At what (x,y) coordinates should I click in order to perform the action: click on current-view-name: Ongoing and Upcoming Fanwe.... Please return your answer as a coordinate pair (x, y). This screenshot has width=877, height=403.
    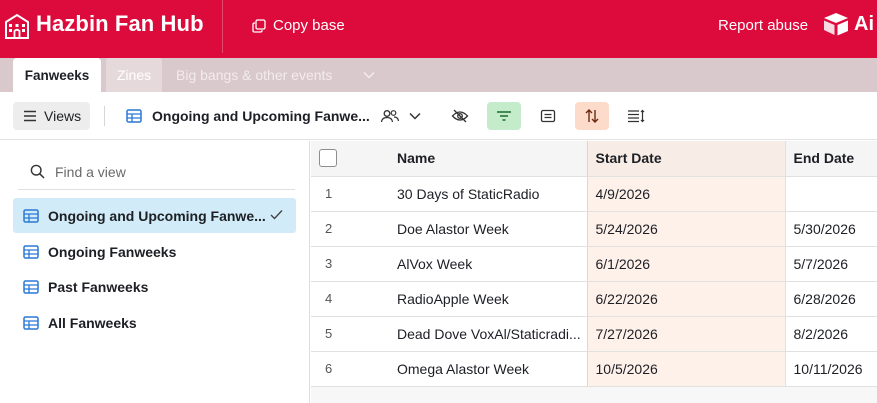
    Looking at the image, I should click on (248, 116).